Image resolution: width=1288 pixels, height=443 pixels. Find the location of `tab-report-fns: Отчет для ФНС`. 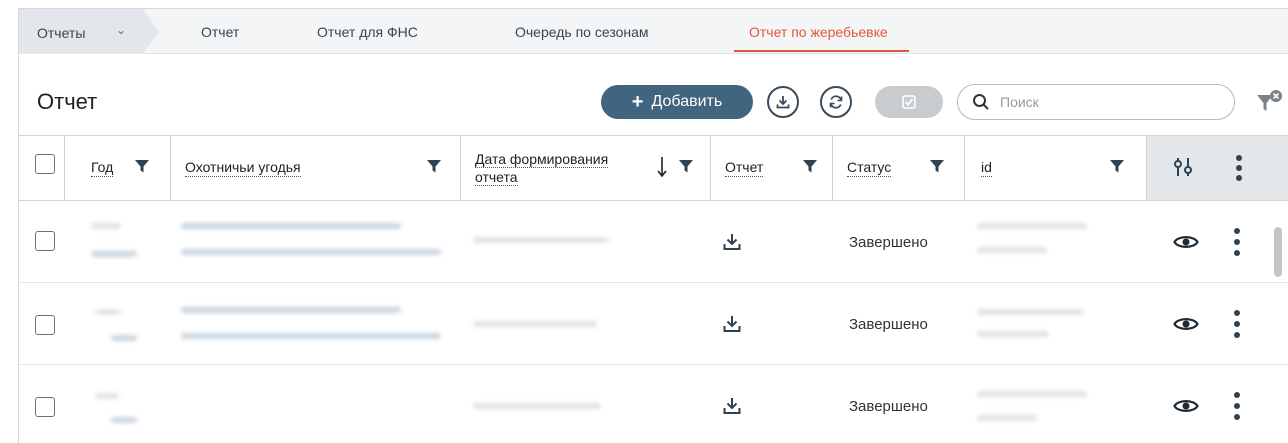

tab-report-fns: Отчет для ФНС is located at coordinates (367, 32).